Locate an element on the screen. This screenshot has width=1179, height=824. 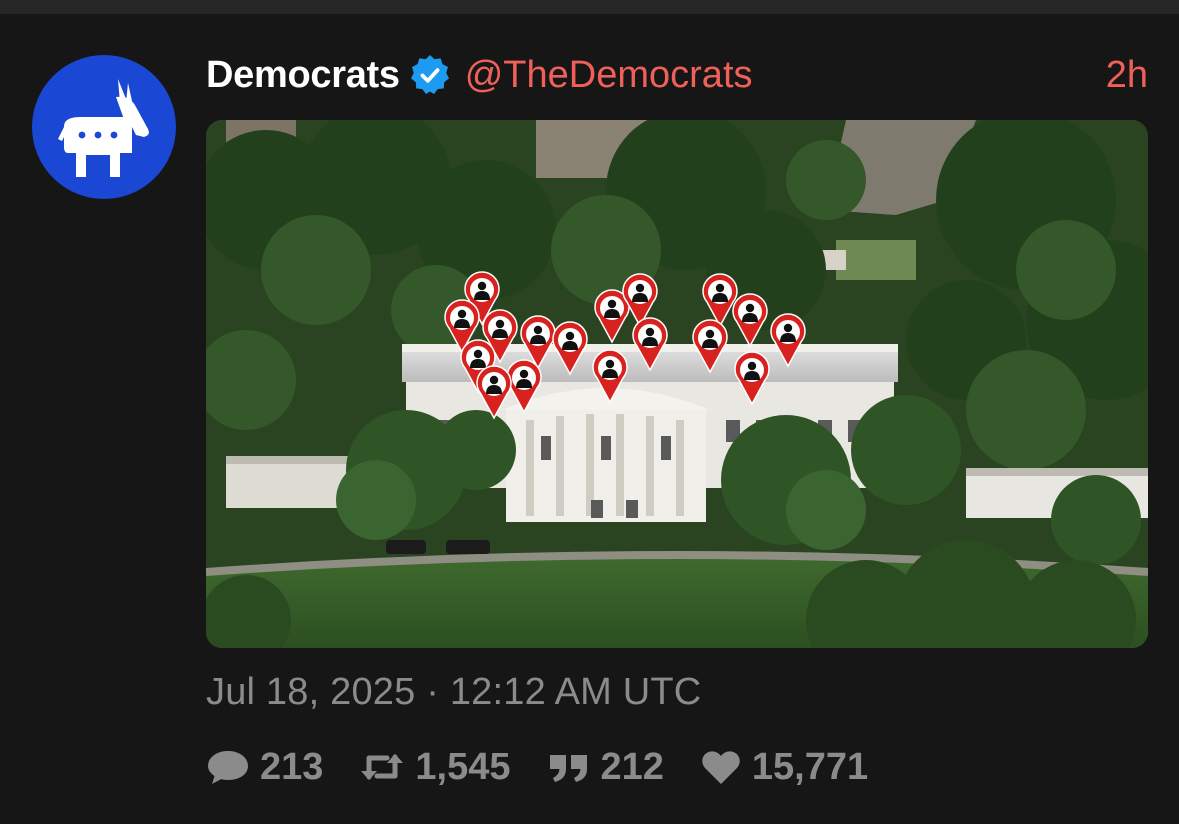
donkey-logo-icon is located at coordinates (103, 128).